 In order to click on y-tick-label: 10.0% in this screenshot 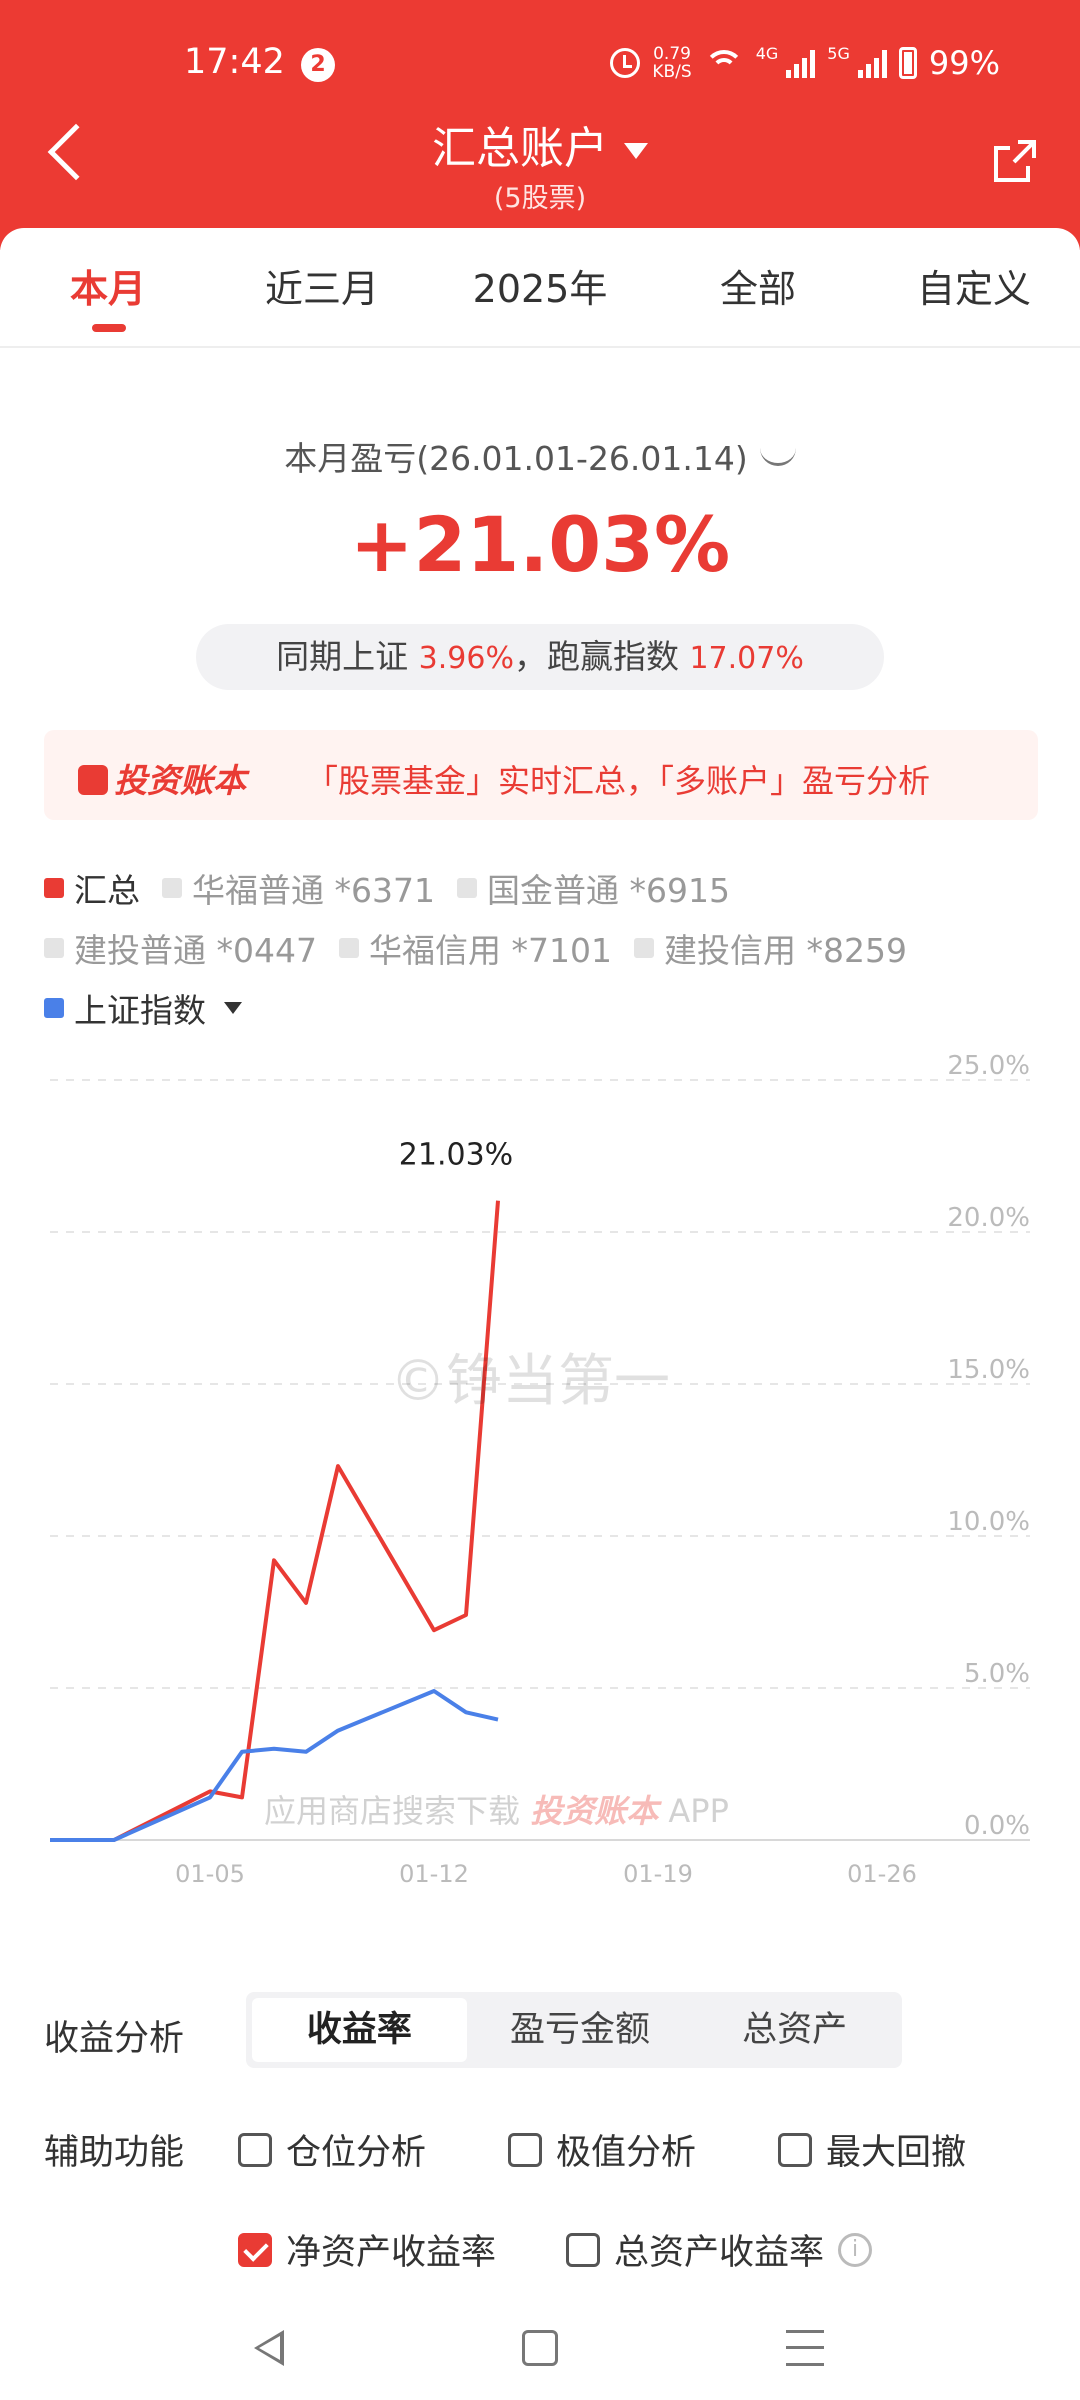, I will do `click(988, 1522)`.